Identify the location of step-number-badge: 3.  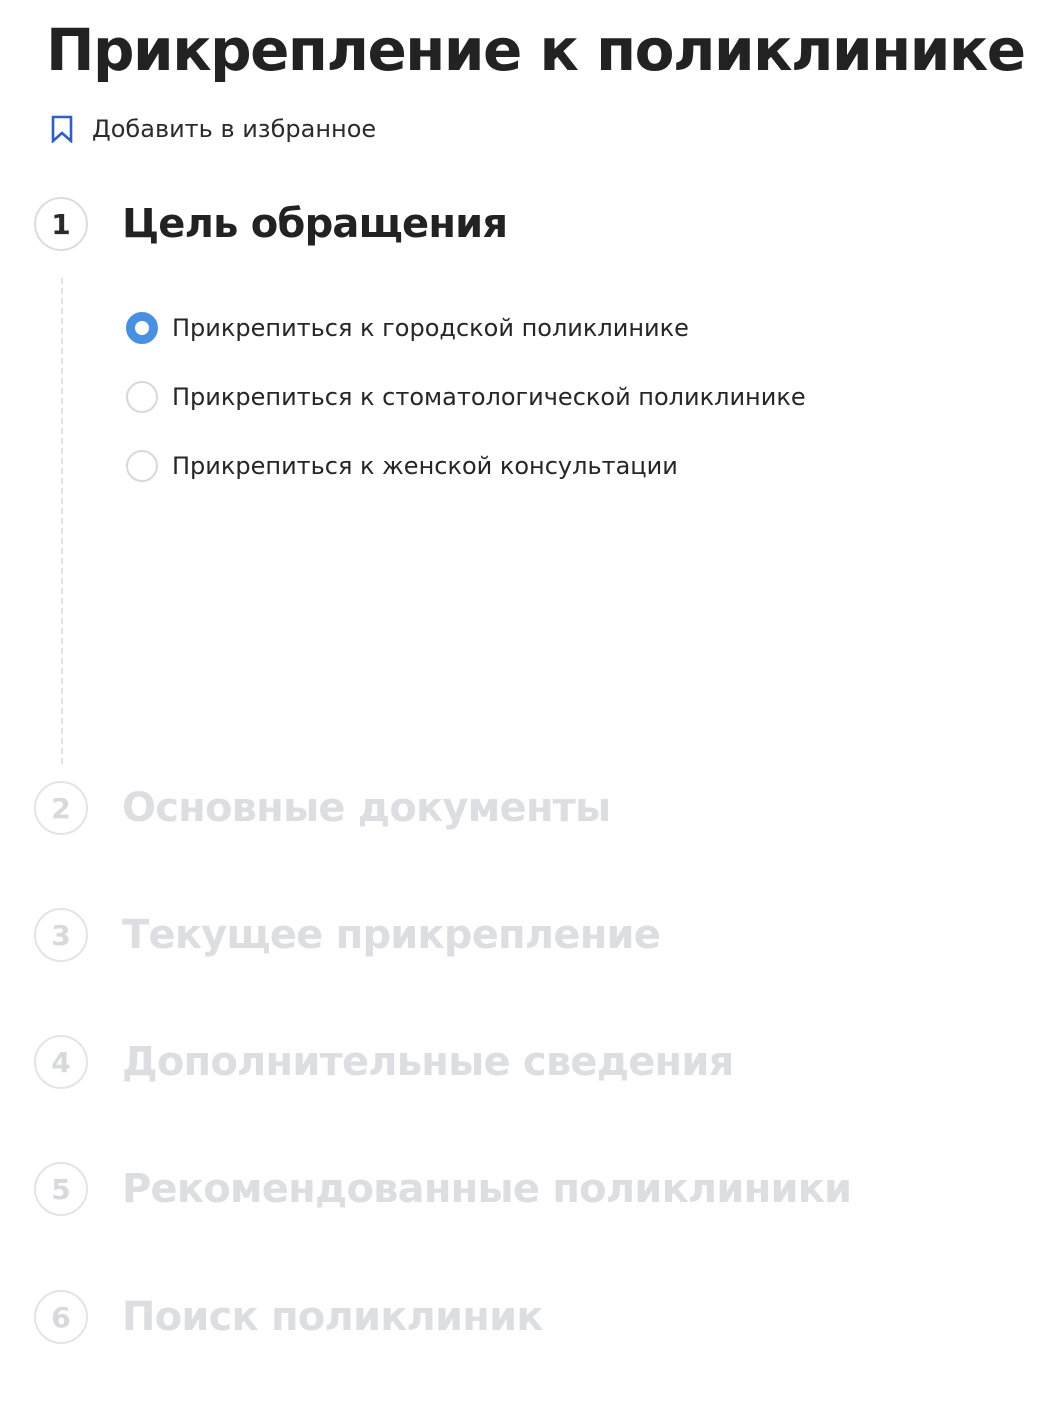
(61, 935).